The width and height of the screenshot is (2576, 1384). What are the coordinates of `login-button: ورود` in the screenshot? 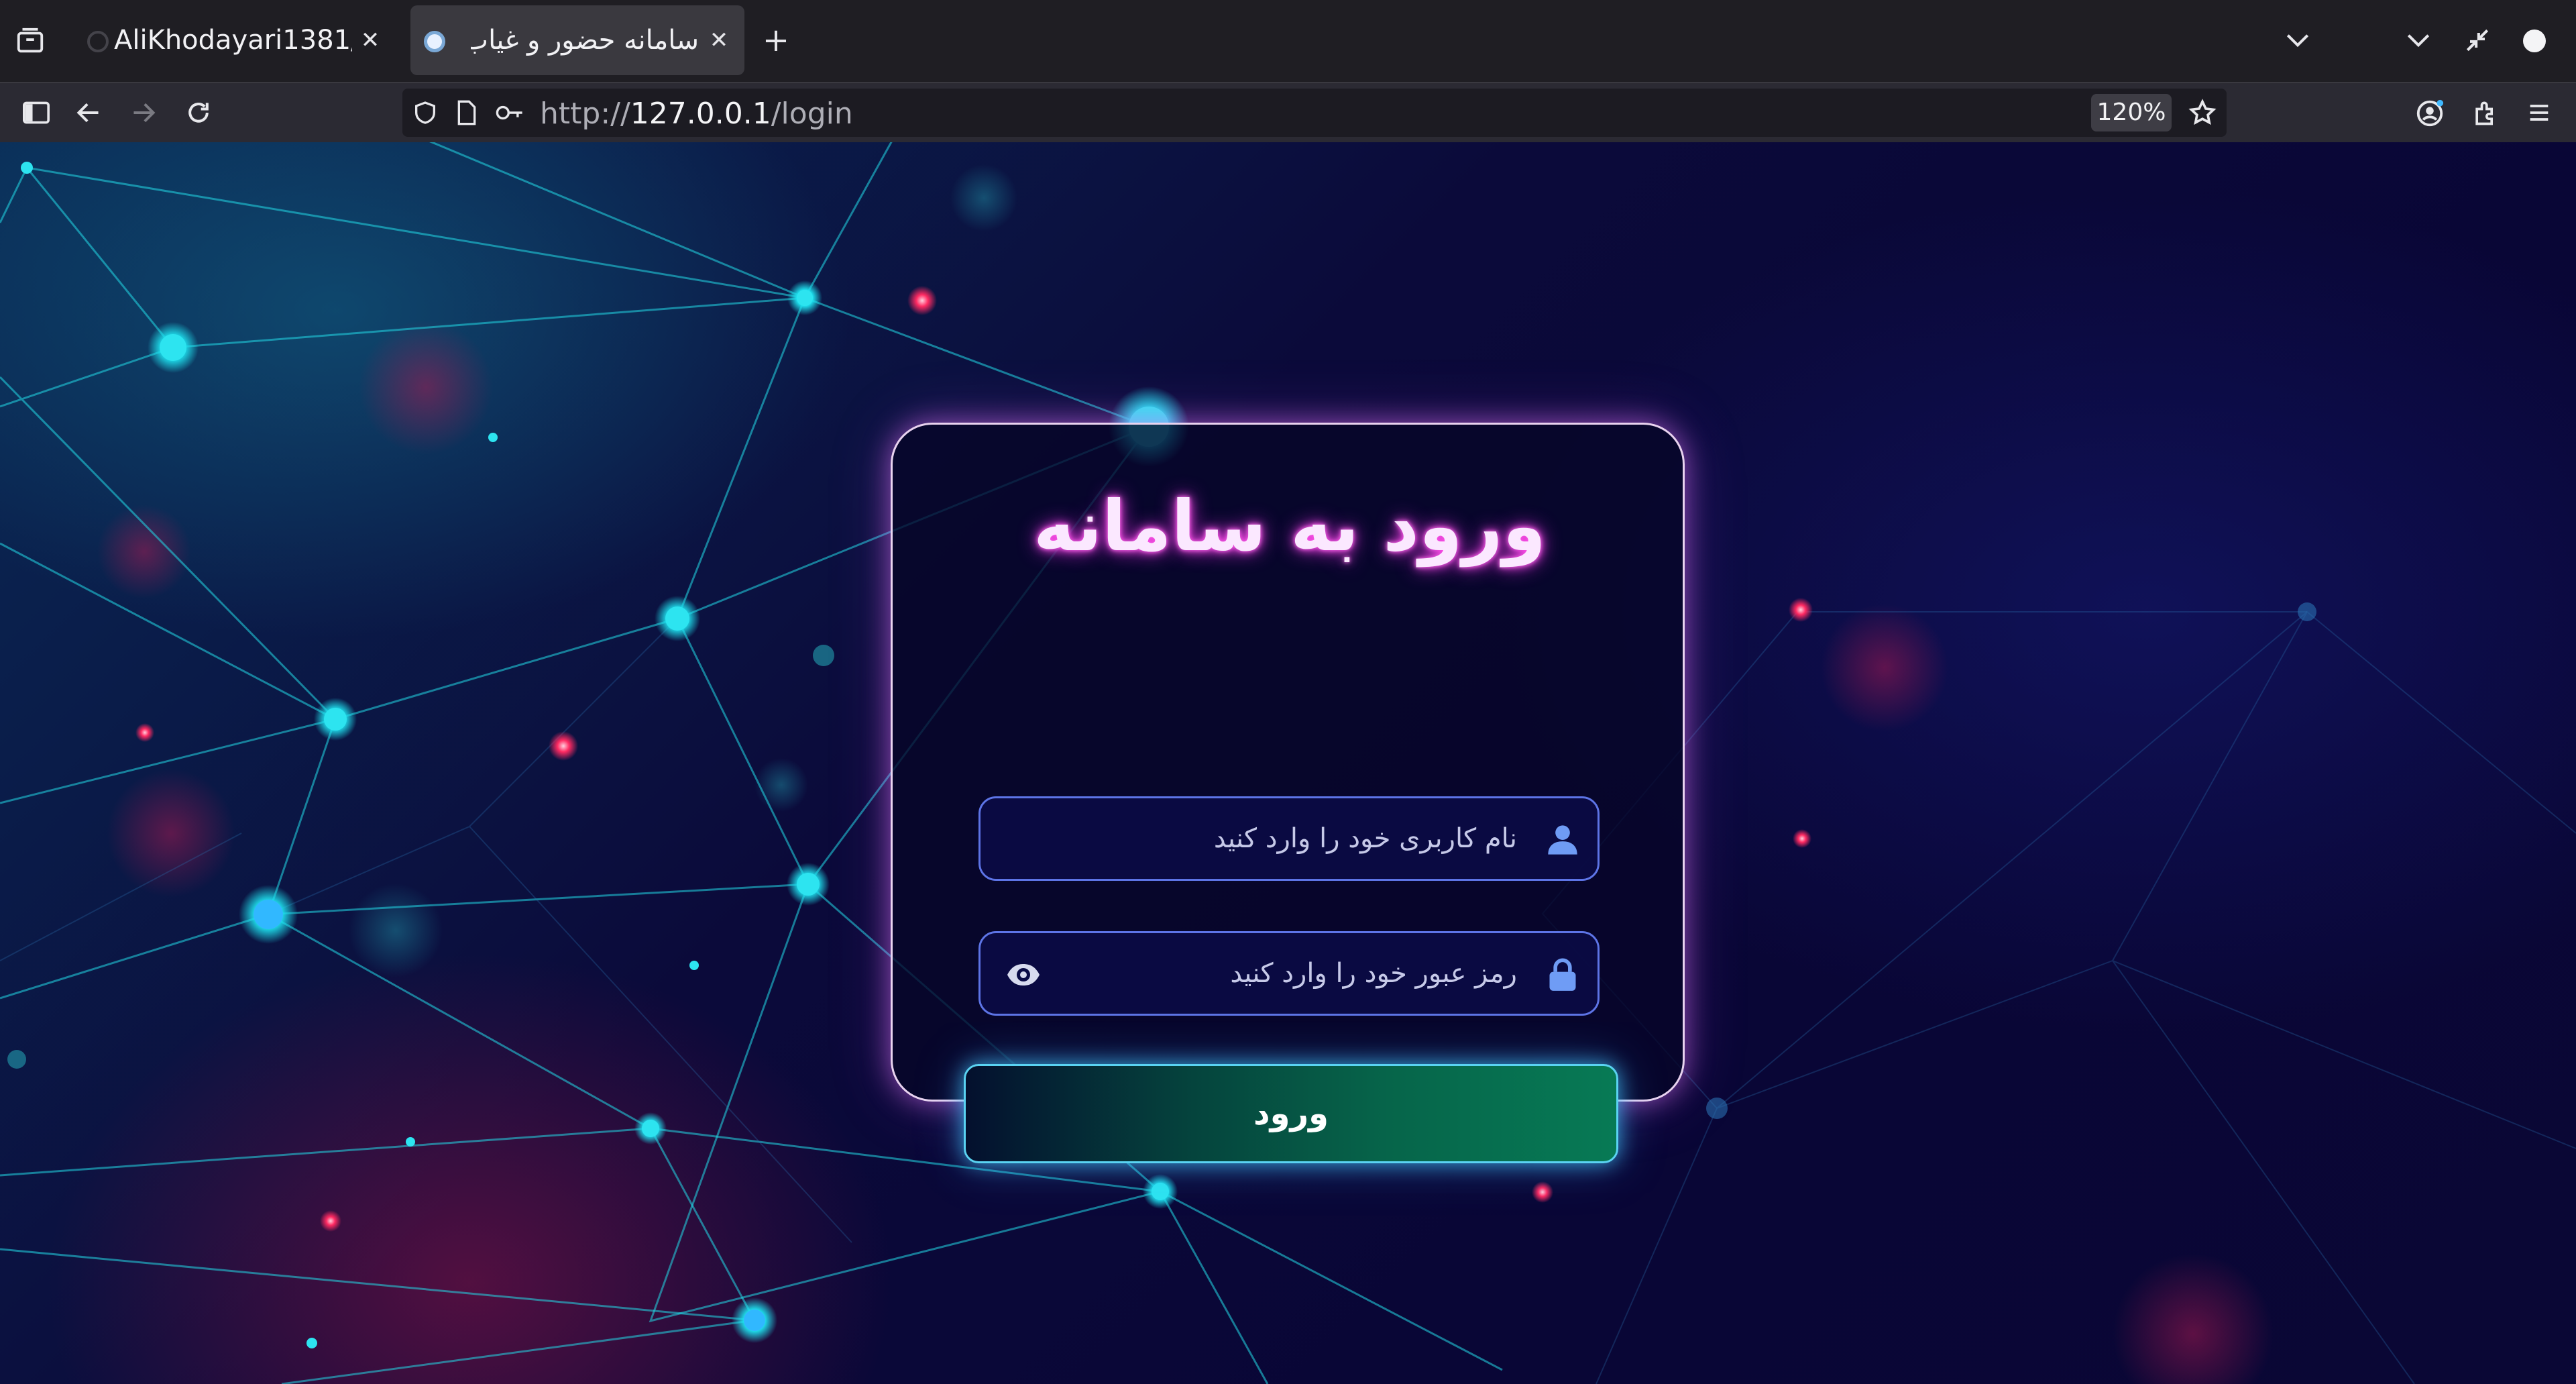 It's located at (1291, 1113).